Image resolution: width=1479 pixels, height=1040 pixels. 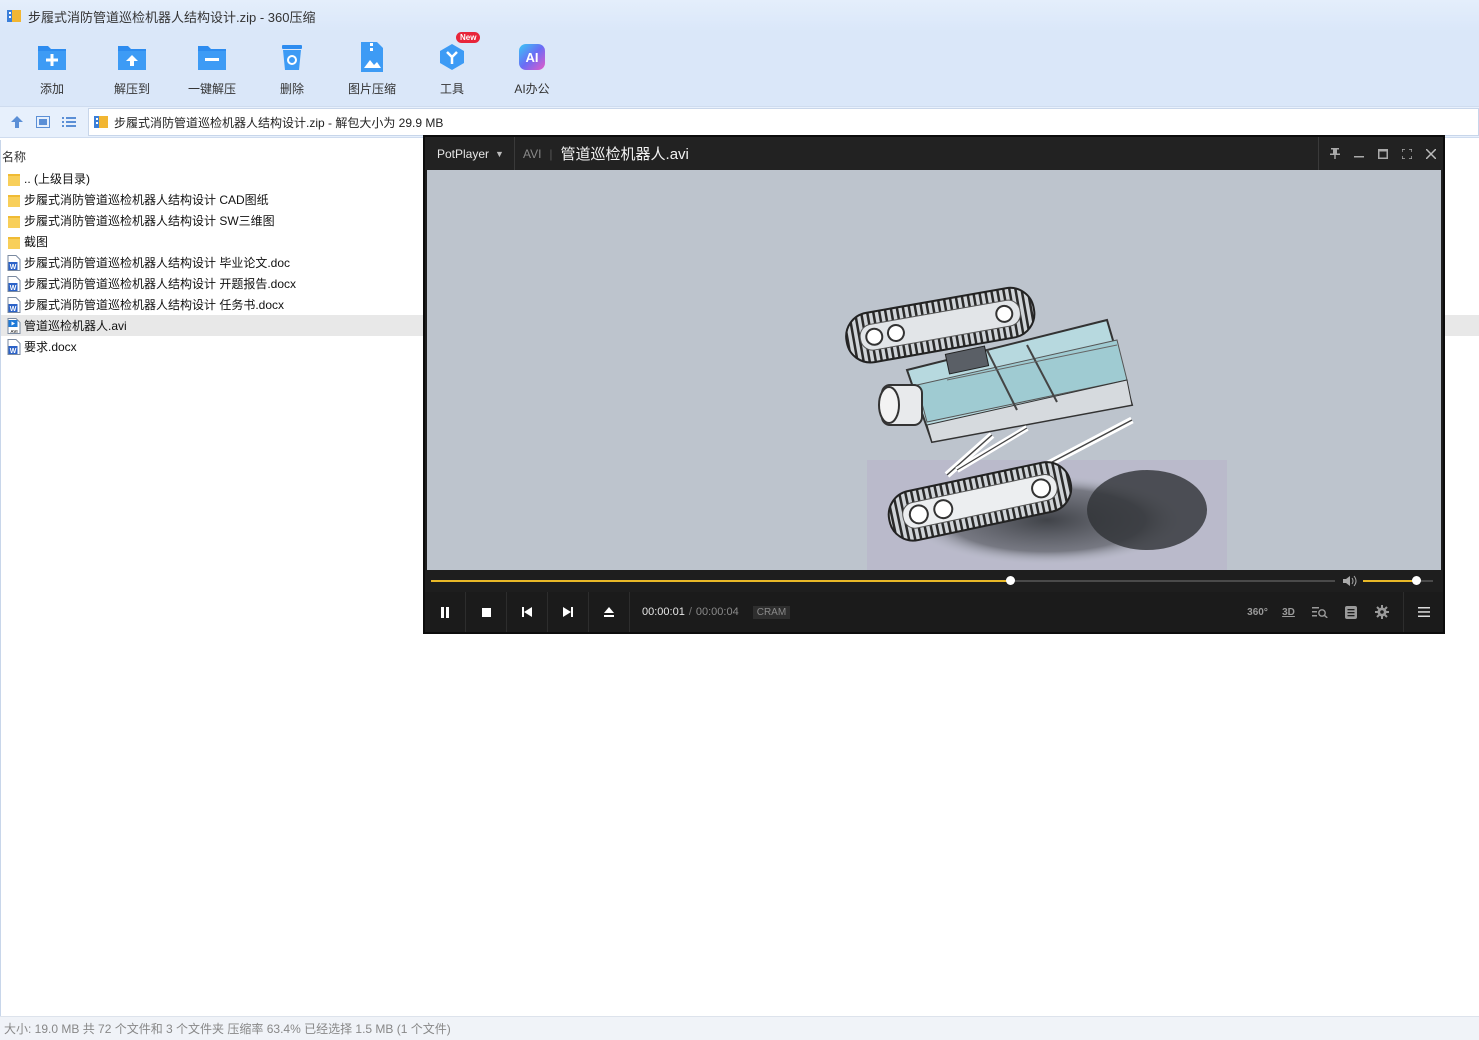 I want to click on volume-icon, so click(x=1350, y=581).